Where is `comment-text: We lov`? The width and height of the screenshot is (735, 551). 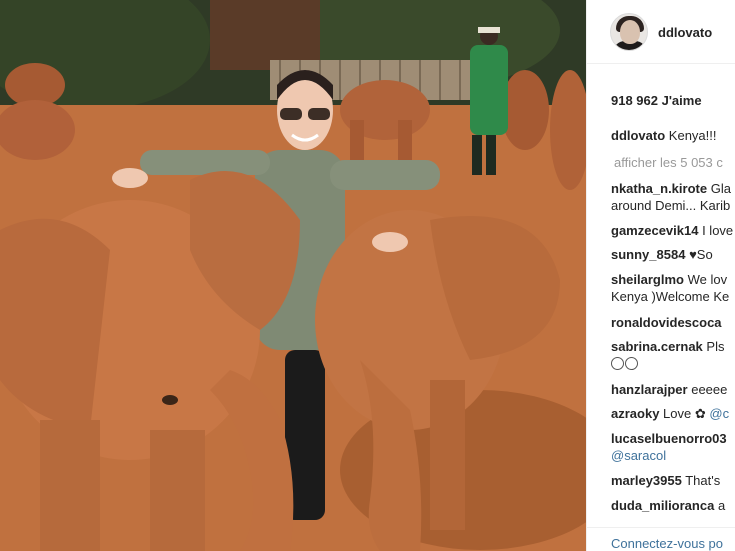 comment-text: We lov is located at coordinates (707, 279).